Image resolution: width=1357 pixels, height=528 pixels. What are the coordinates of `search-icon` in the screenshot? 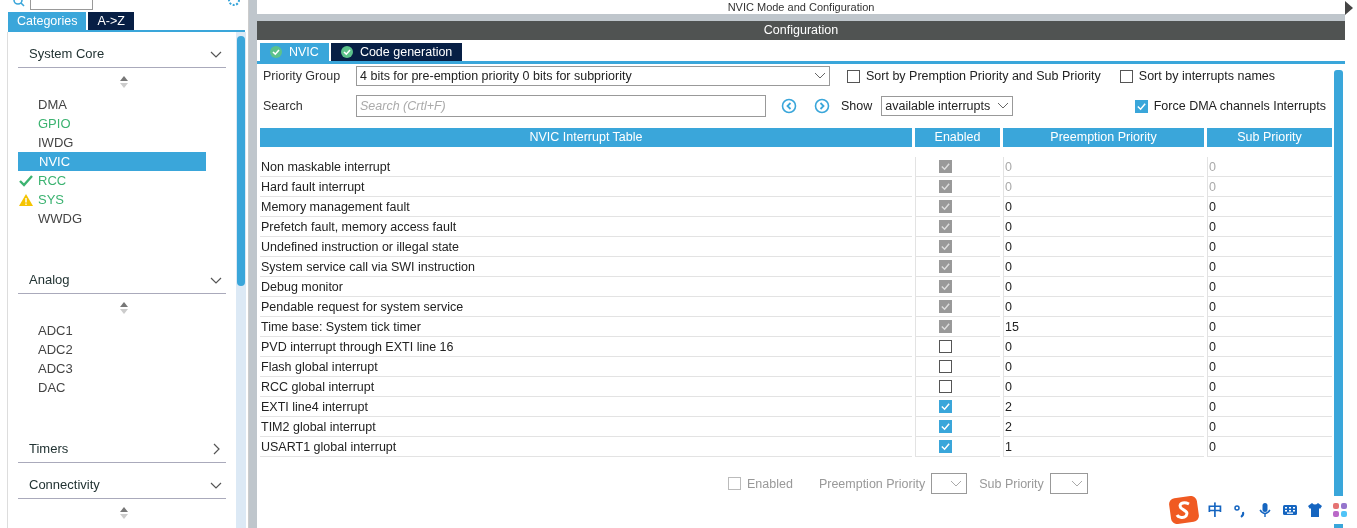 It's located at (19, 4).